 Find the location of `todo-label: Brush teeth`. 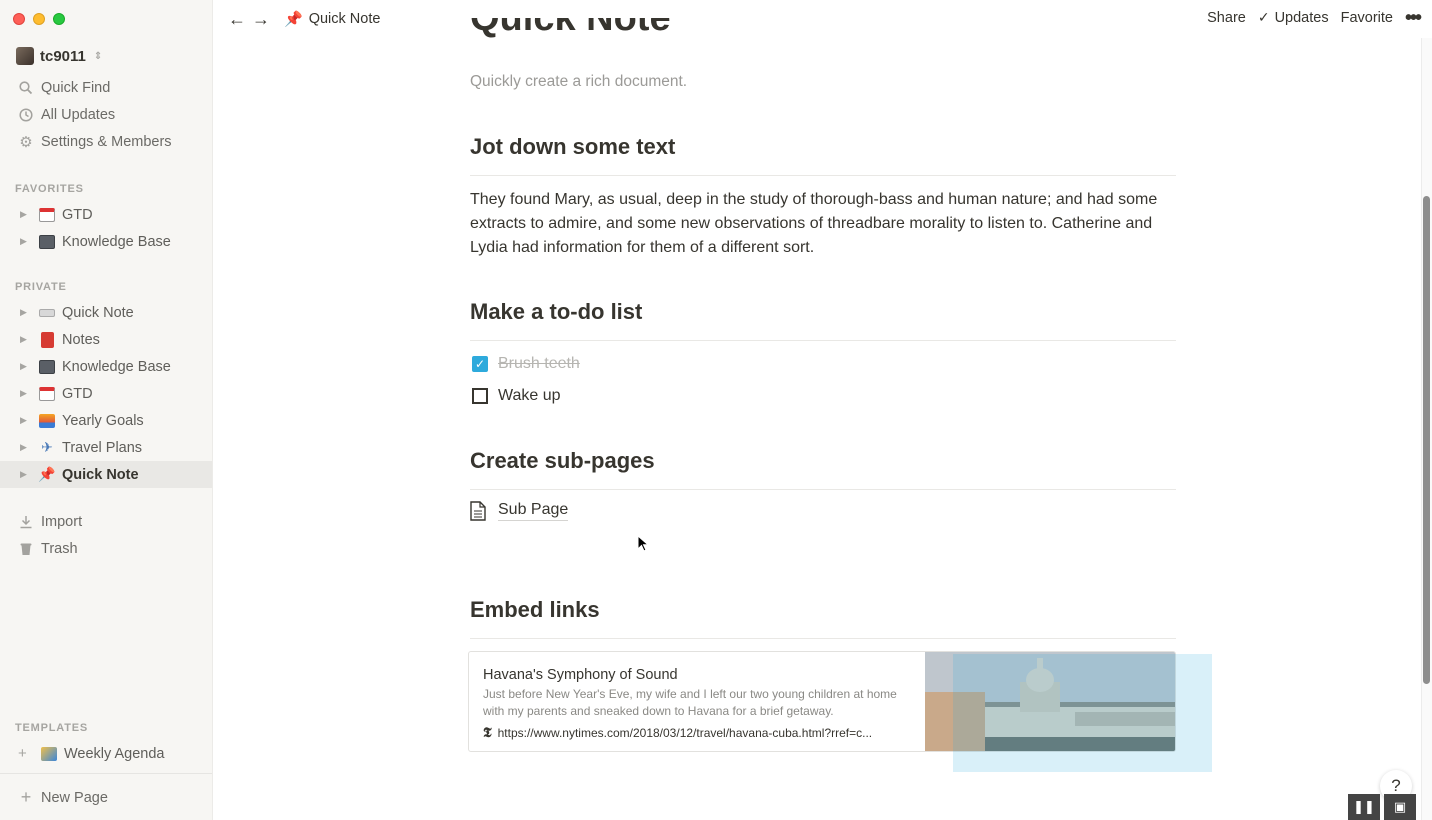

todo-label: Brush teeth is located at coordinates (539, 364).